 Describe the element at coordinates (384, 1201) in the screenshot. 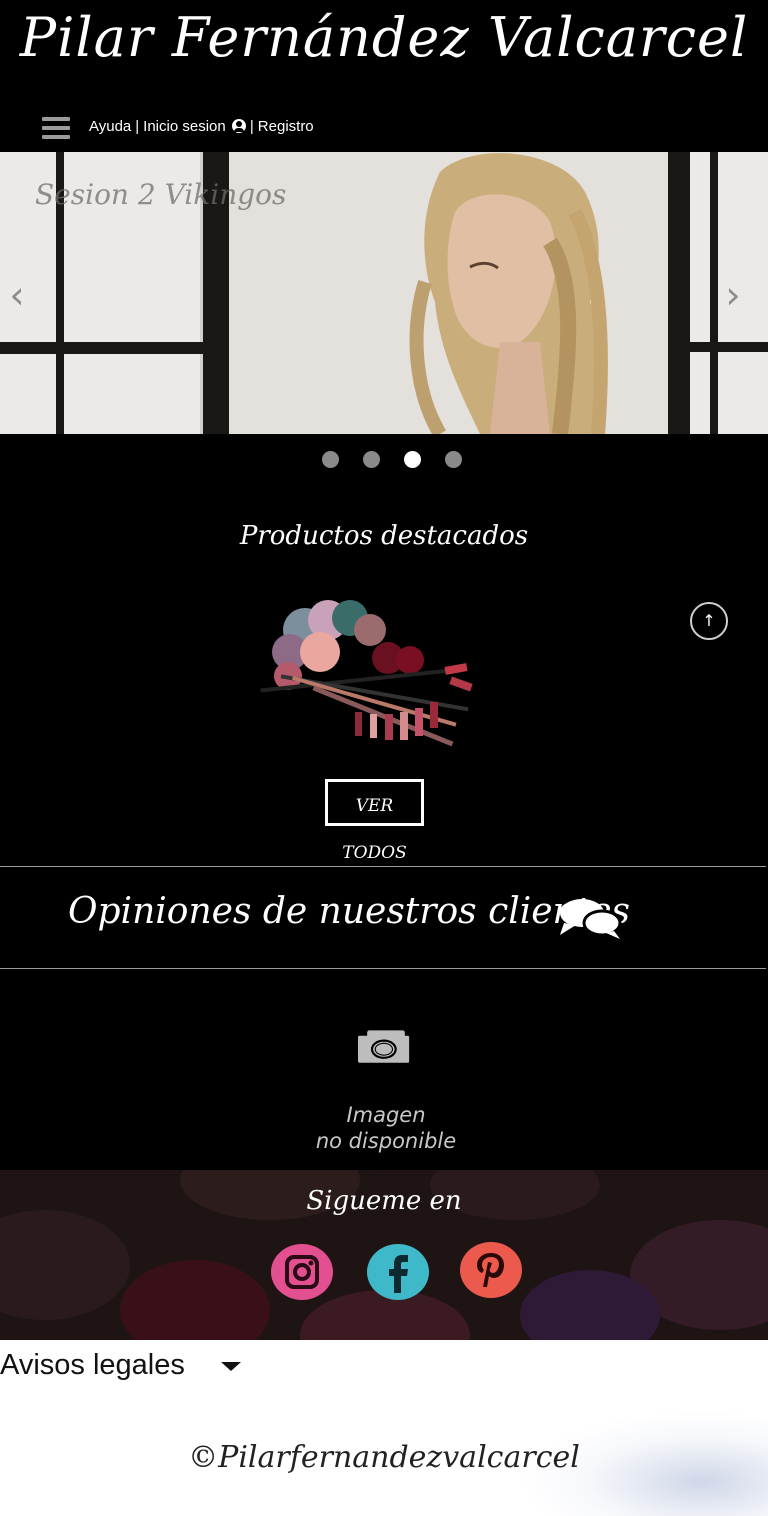

I see `follow-title: Sigueme en` at that location.